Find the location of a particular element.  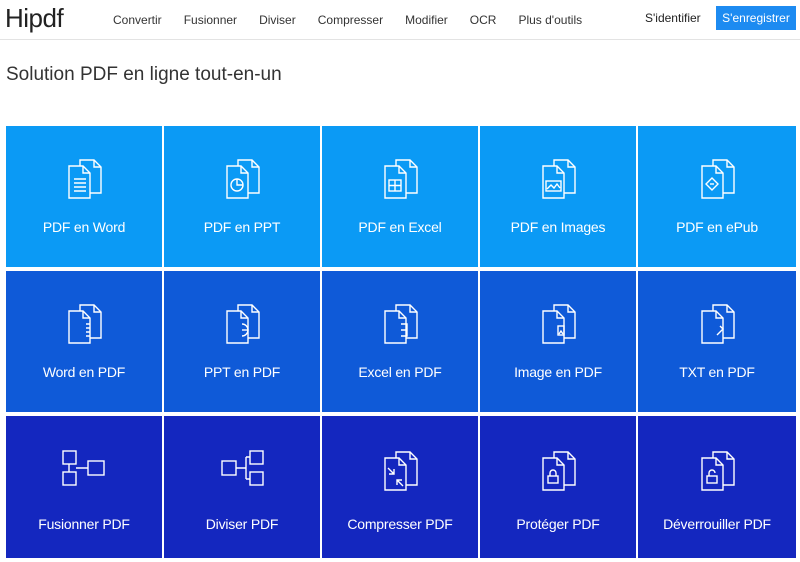

tool-label: Excel en PDF is located at coordinates (400, 372).